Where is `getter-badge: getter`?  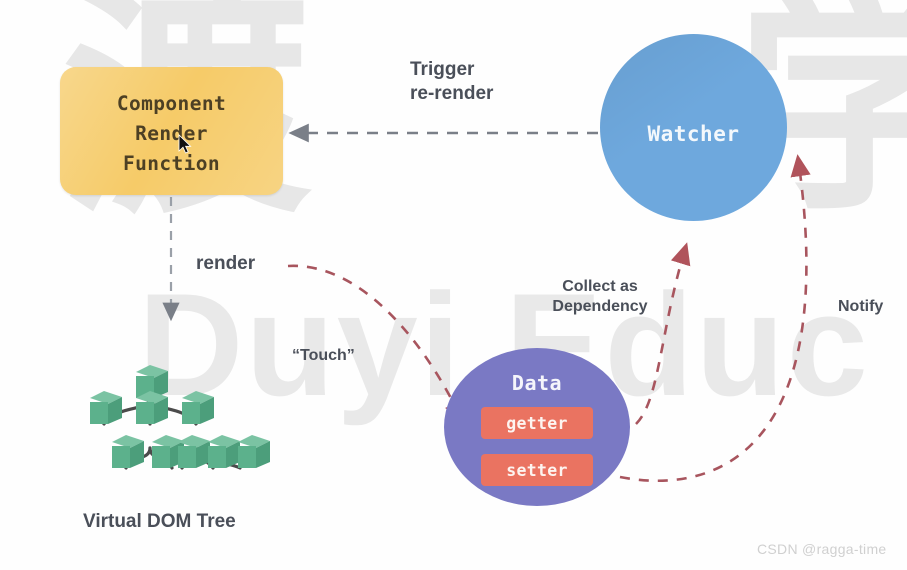 getter-badge: getter is located at coordinates (537, 423).